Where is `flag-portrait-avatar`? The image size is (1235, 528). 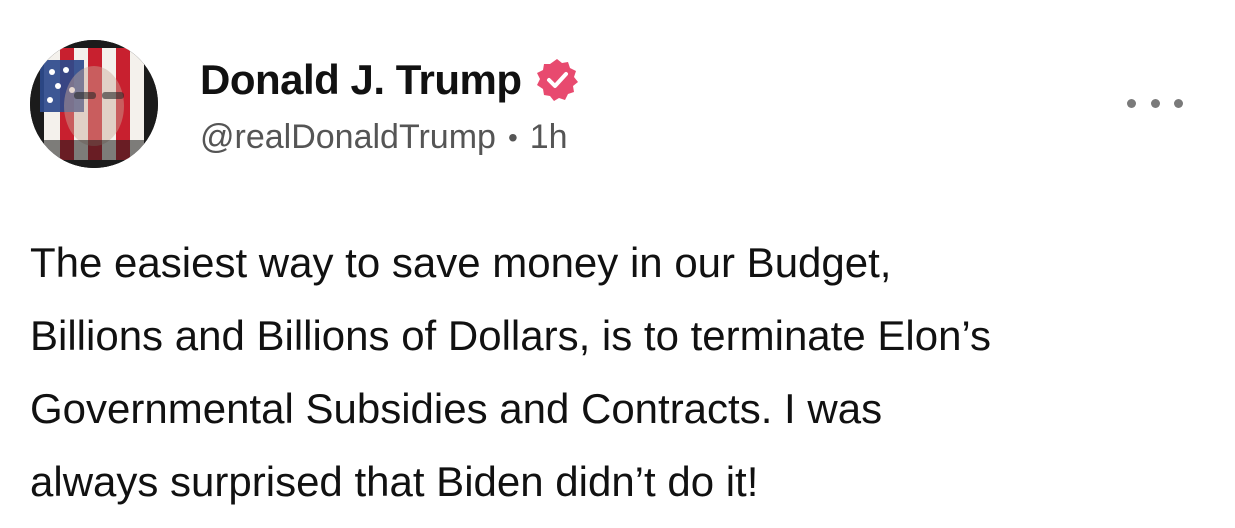
flag-portrait-avatar is located at coordinates (94, 104).